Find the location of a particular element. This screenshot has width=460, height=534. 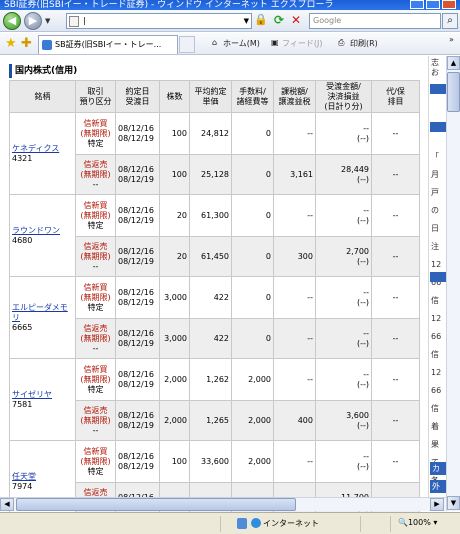

sidebar-button: 外 is located at coordinates (438, 486).